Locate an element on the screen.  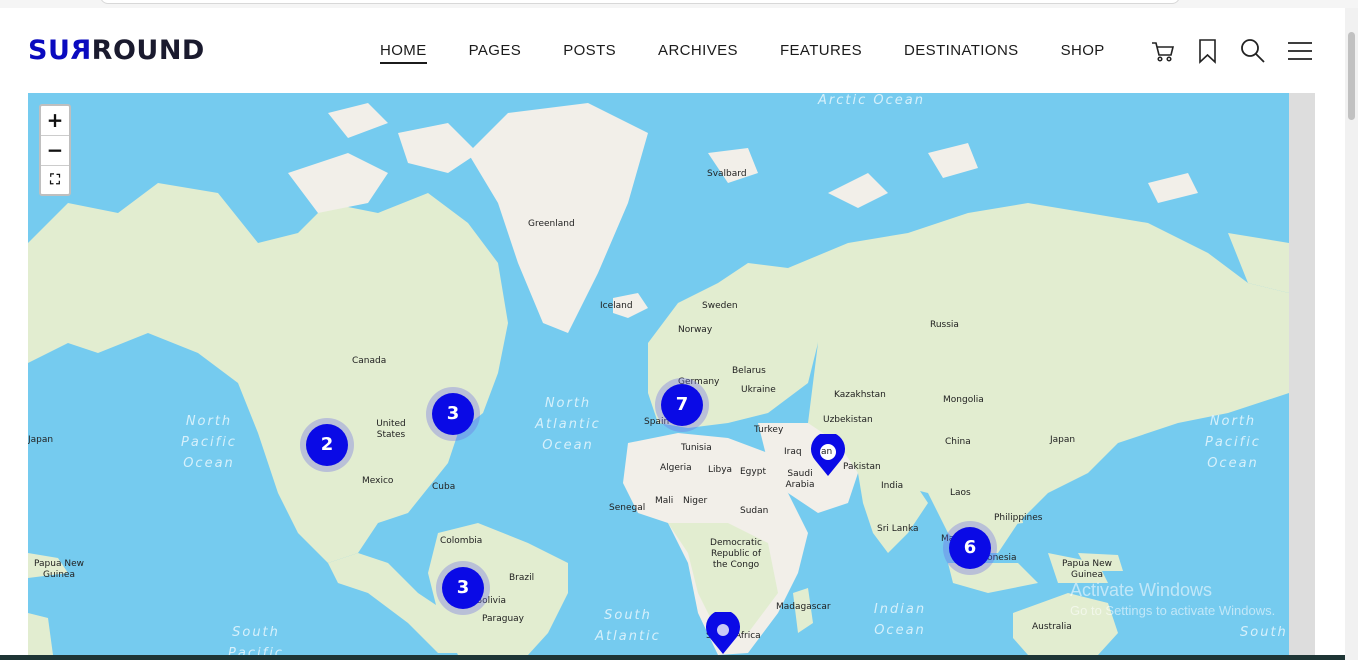
country-label: Uzbekistan is located at coordinates (848, 420).